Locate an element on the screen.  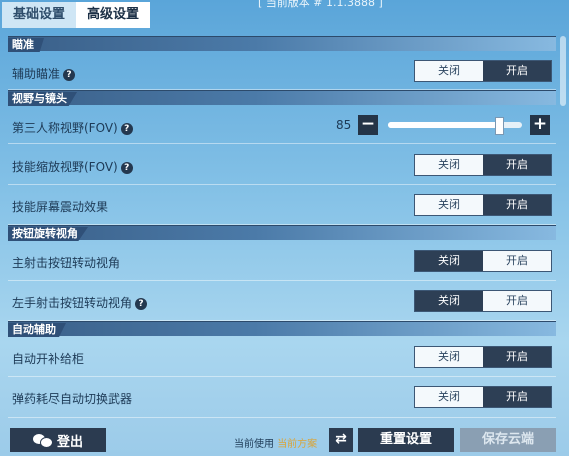
fov-slider is located at coordinates (455, 126).